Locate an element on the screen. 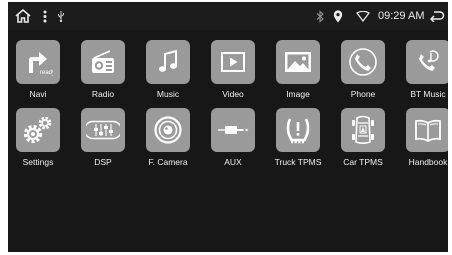 This screenshot has height=255, width=452. music-note-icon is located at coordinates (168, 62).